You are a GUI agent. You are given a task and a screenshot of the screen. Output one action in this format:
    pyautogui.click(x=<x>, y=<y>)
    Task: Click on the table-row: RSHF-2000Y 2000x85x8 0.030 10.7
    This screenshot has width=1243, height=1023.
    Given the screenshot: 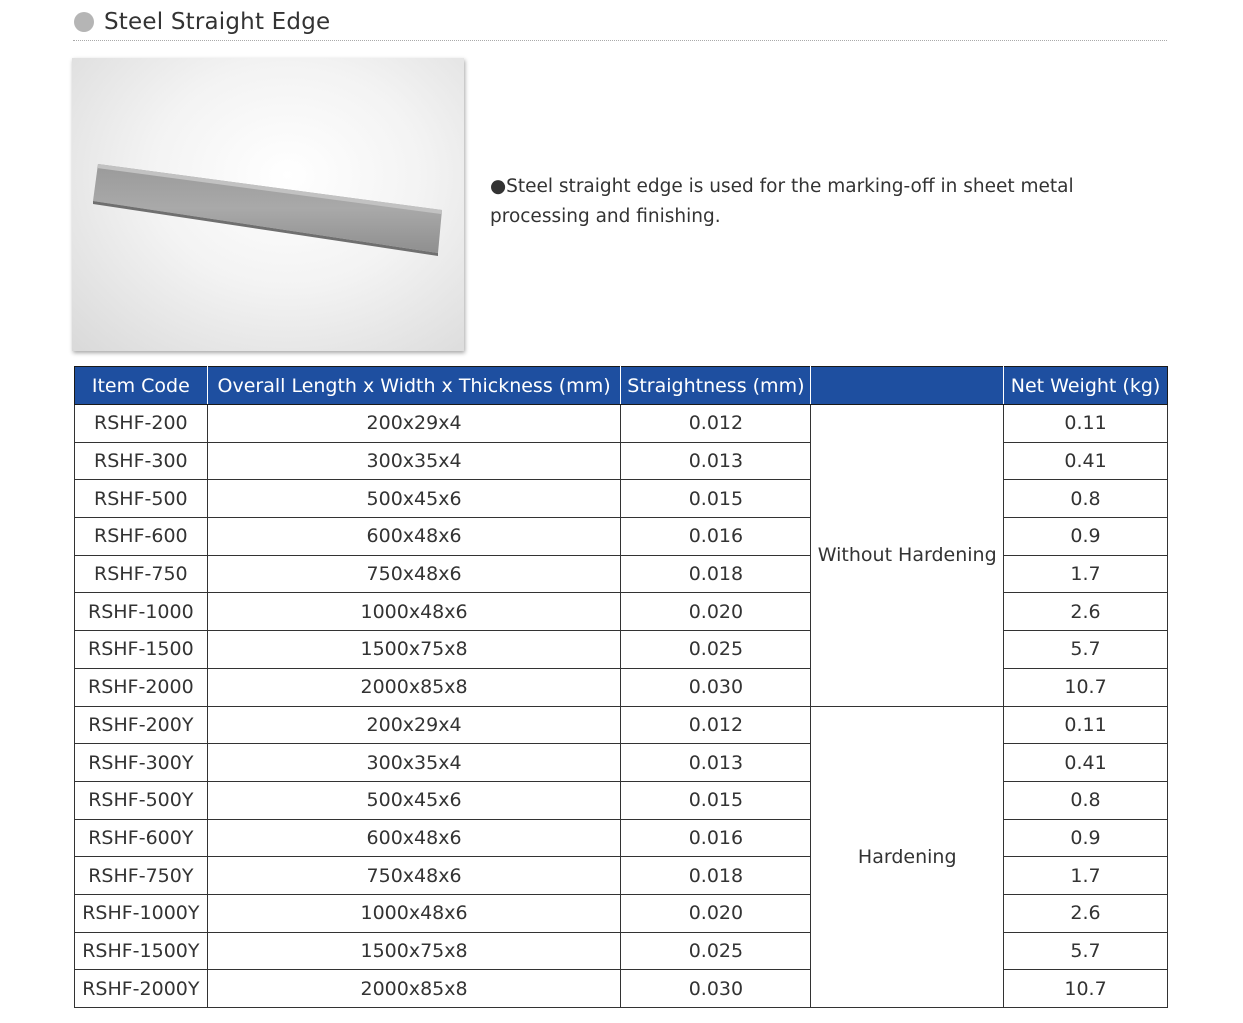 What is the action you would take?
    pyautogui.click(x=621, y=988)
    